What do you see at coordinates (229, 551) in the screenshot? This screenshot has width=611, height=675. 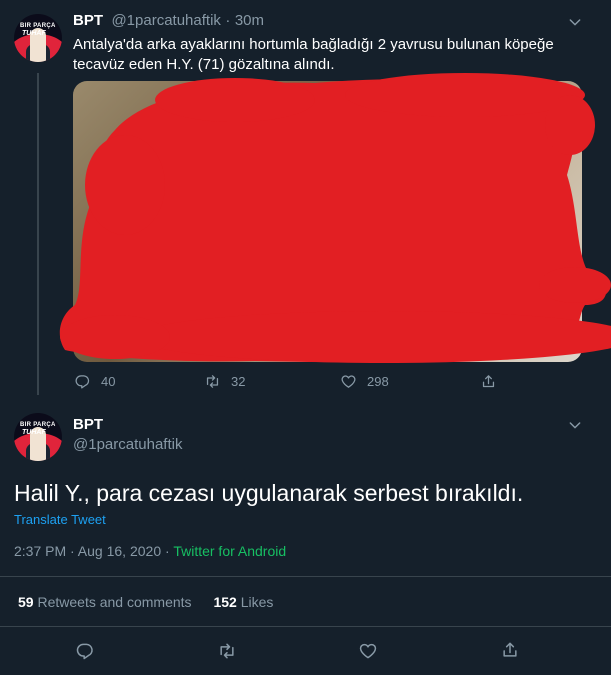 I see `tweet-source-link: Twitter for Android` at bounding box center [229, 551].